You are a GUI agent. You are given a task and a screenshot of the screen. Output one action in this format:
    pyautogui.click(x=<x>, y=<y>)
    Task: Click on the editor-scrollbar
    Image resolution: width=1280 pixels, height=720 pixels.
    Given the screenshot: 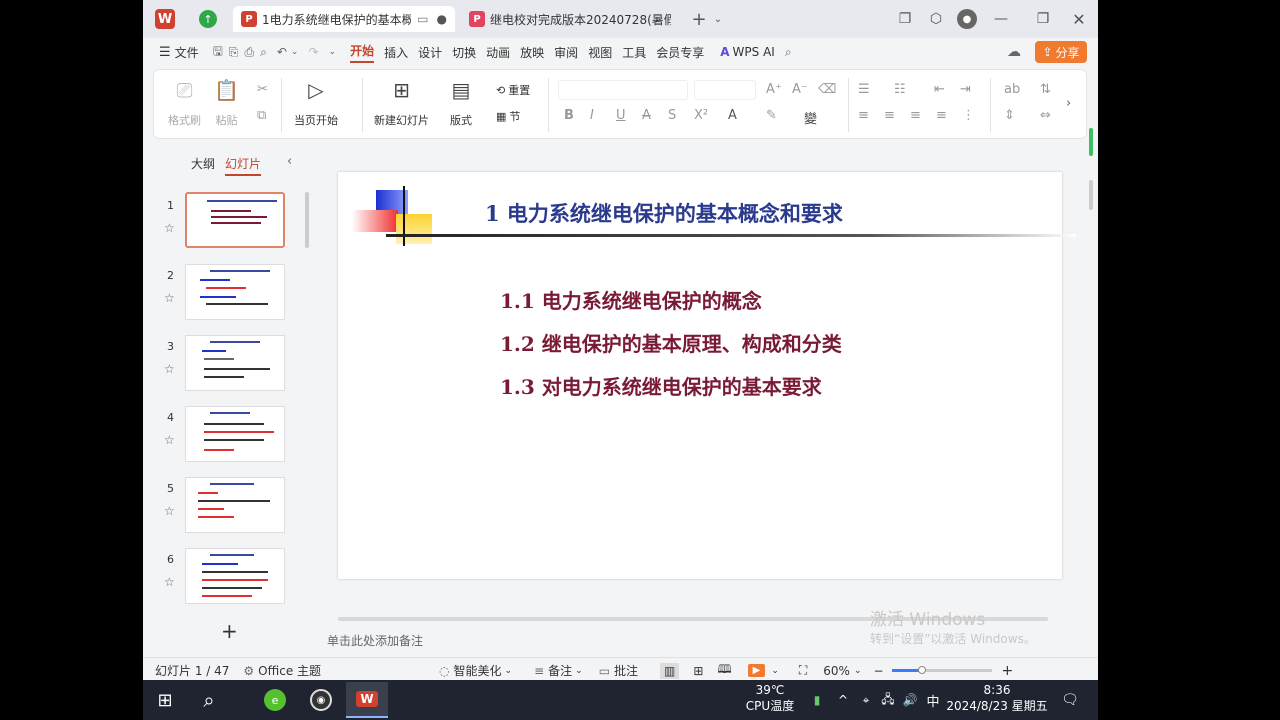 What is the action you would take?
    pyautogui.click(x=1091, y=195)
    